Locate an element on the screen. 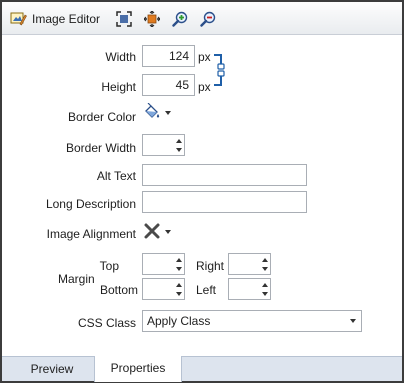 Image resolution: width=404 pixels, height=383 pixels. fit-image-icon is located at coordinates (124, 19).